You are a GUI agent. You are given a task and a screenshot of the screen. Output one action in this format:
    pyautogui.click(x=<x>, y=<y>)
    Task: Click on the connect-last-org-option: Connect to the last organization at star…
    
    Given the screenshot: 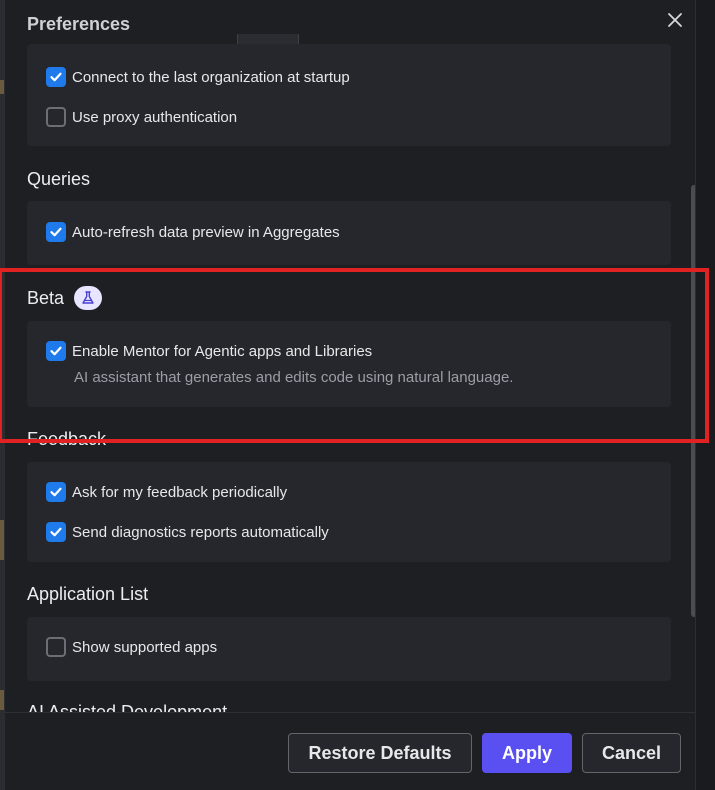 What is the action you would take?
    pyautogui.click(x=198, y=77)
    